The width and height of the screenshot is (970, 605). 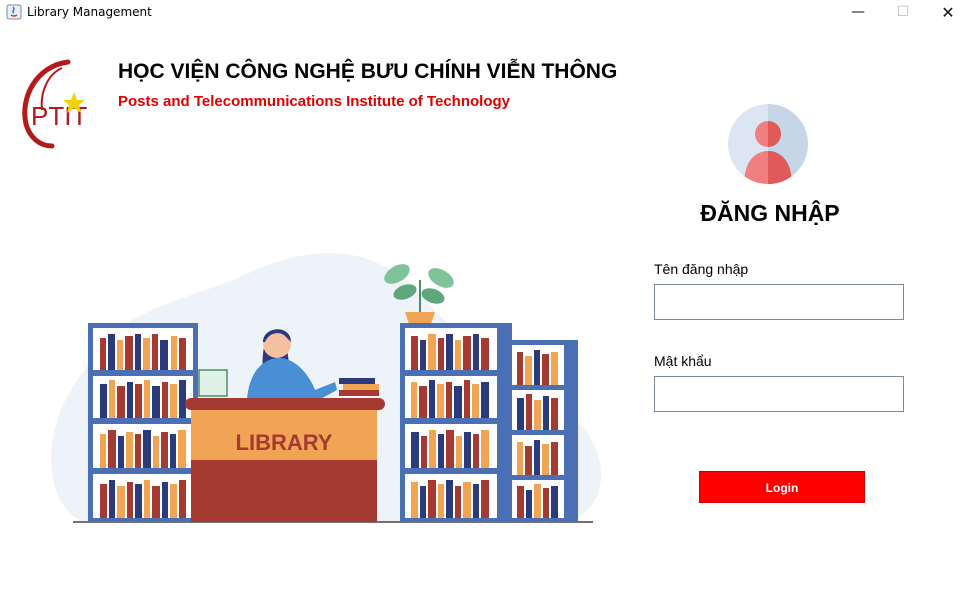 I want to click on window-titlebar: Library Management — ☐ ✕, so click(x=485, y=12).